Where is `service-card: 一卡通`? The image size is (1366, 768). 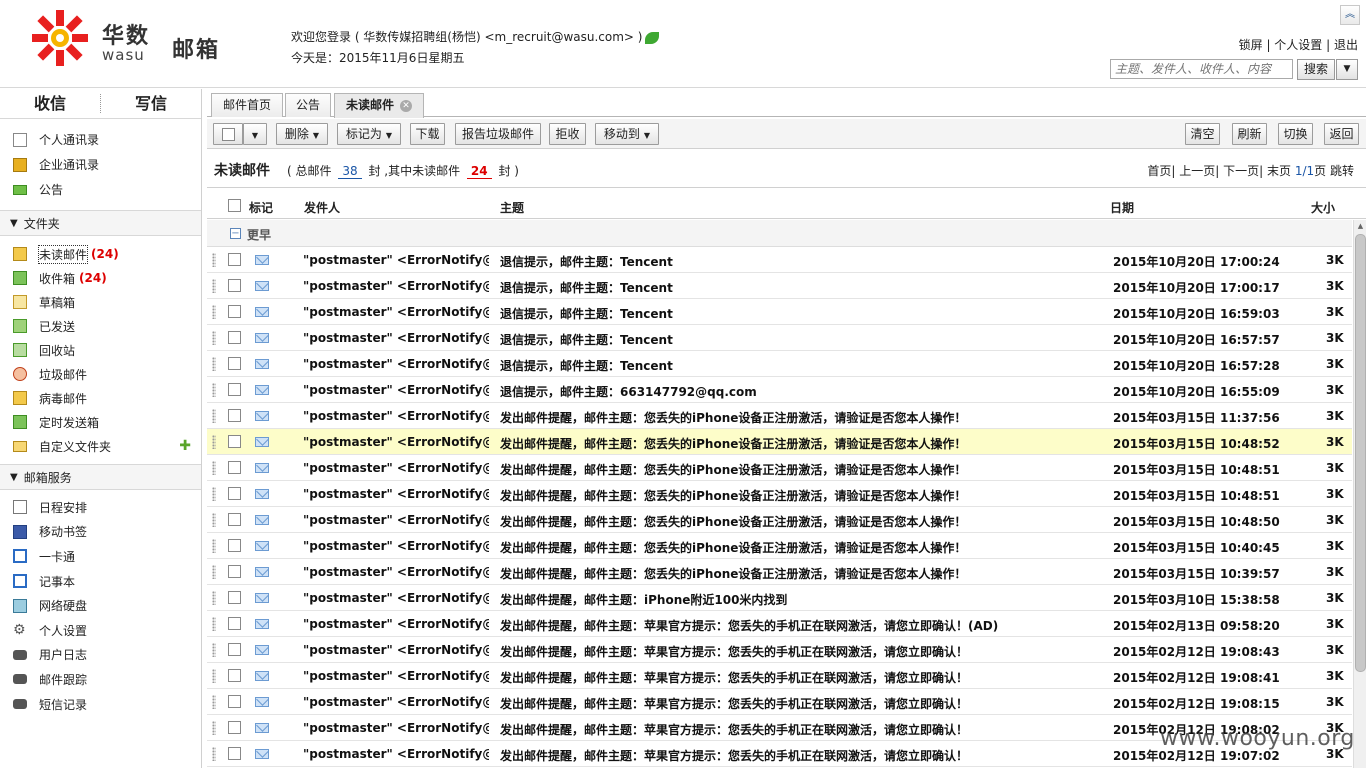
service-card: 一卡通 is located at coordinates (100, 556).